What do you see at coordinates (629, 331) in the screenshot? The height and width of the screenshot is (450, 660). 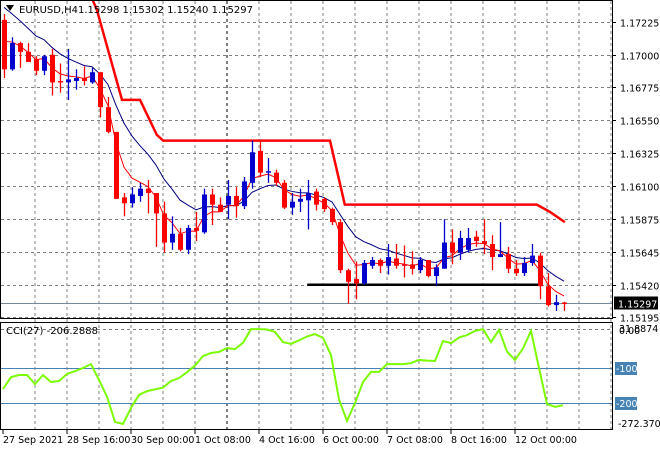 I see `cci-zero-label: 0.00` at bounding box center [629, 331].